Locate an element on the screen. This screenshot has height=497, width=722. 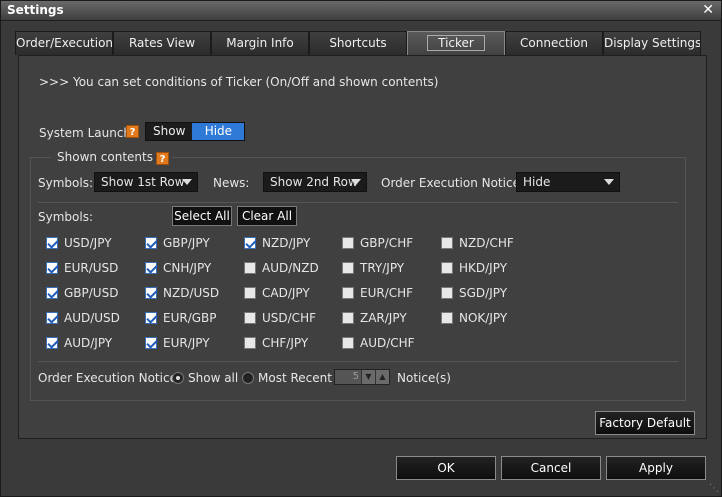
ok-button: OK is located at coordinates (446, 468).